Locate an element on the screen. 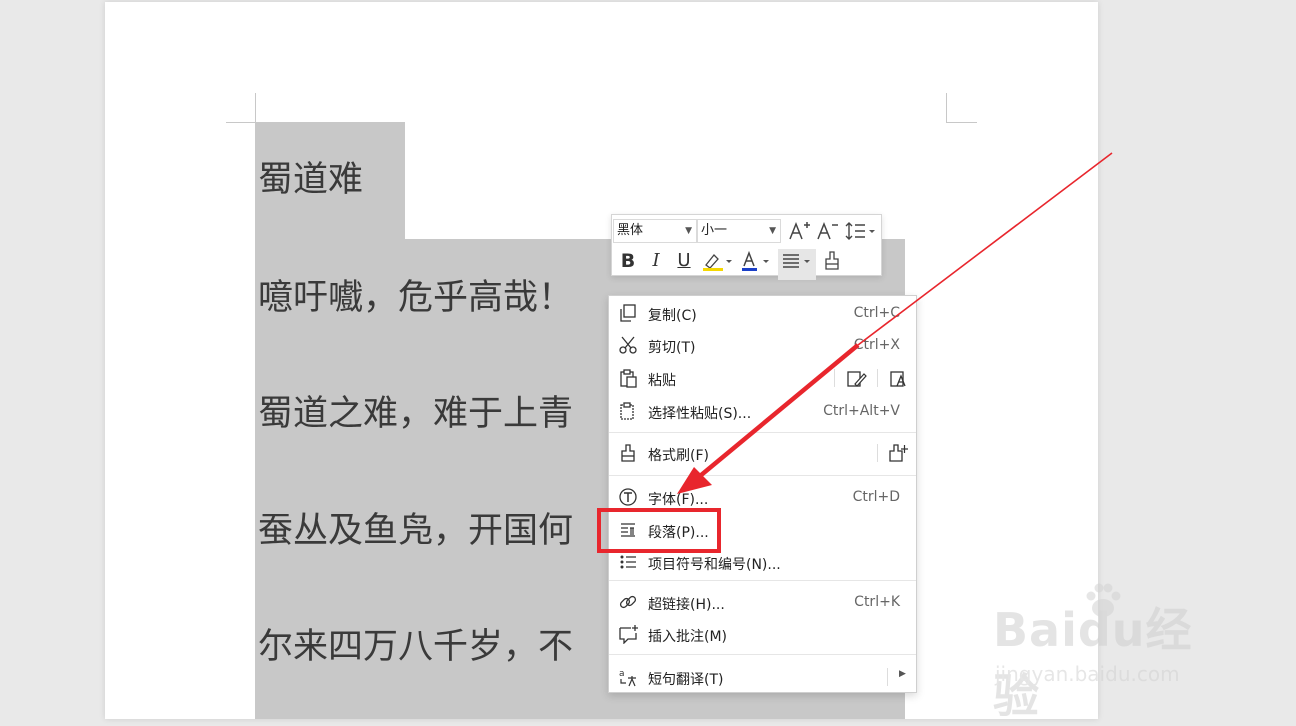 The height and width of the screenshot is (726, 1296). paste-keep-format-icon is located at coordinates (856, 378).